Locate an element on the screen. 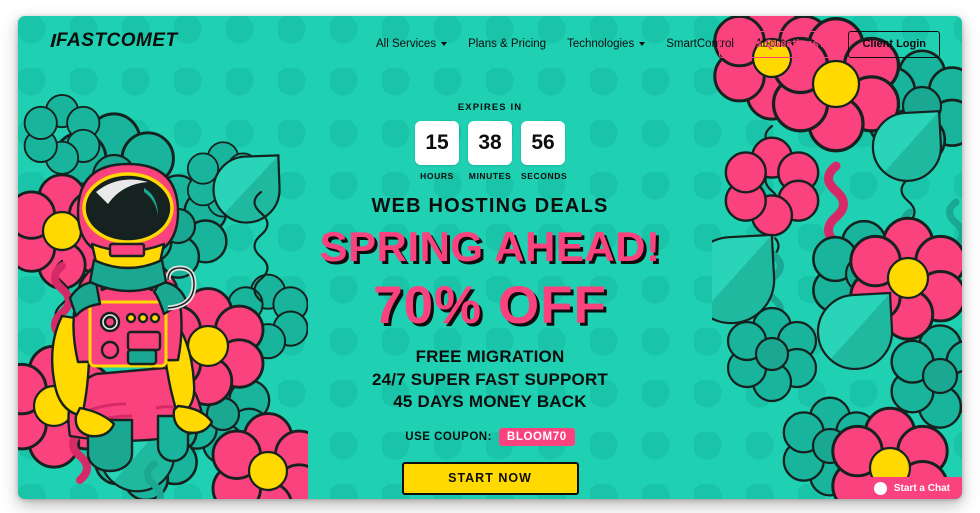  countdown-unit-minutes: 38 MINUTES is located at coordinates (490, 151).